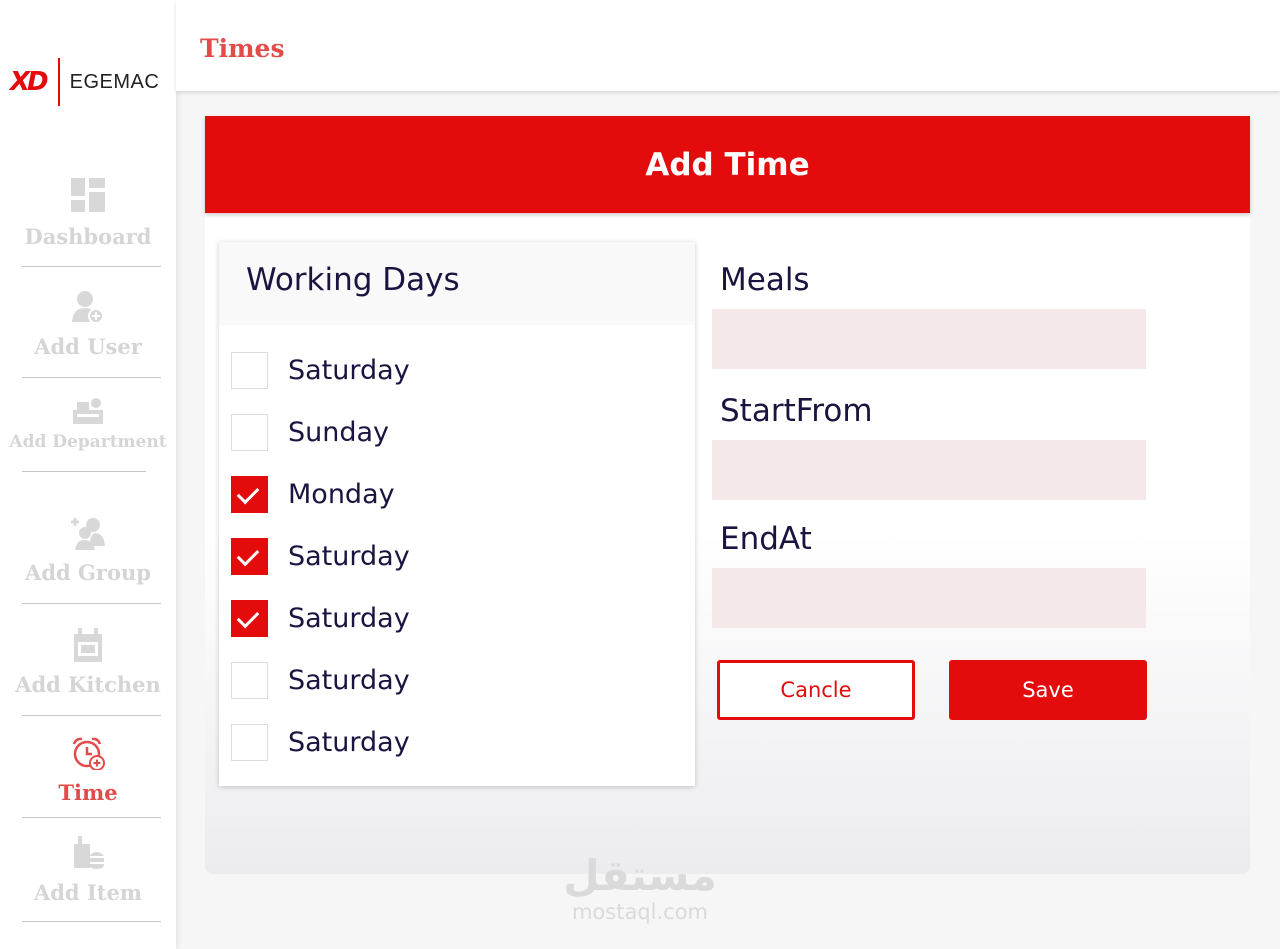  Describe the element at coordinates (242, 48) in the screenshot. I see `page-title: Times` at that location.